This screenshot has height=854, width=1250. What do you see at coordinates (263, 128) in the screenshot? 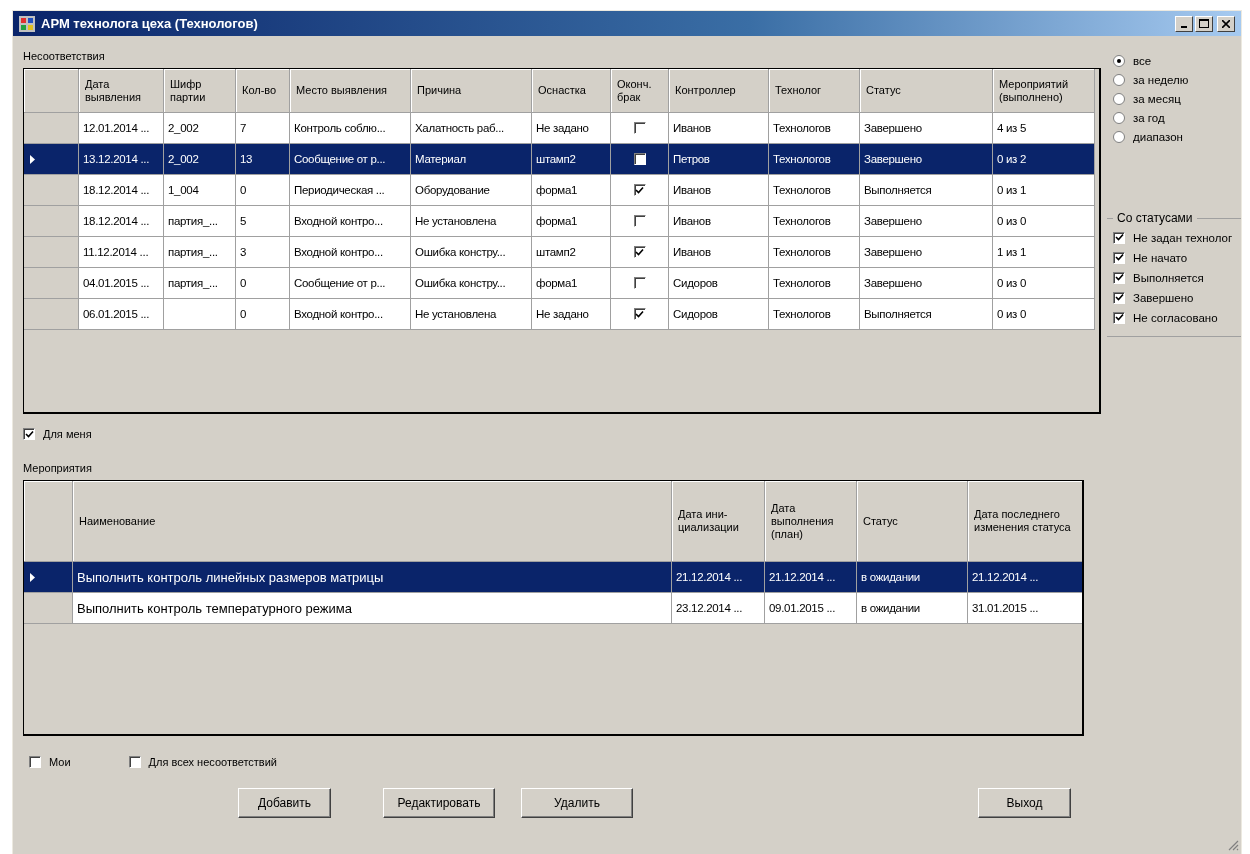
I see `table-cell: 7` at bounding box center [263, 128].